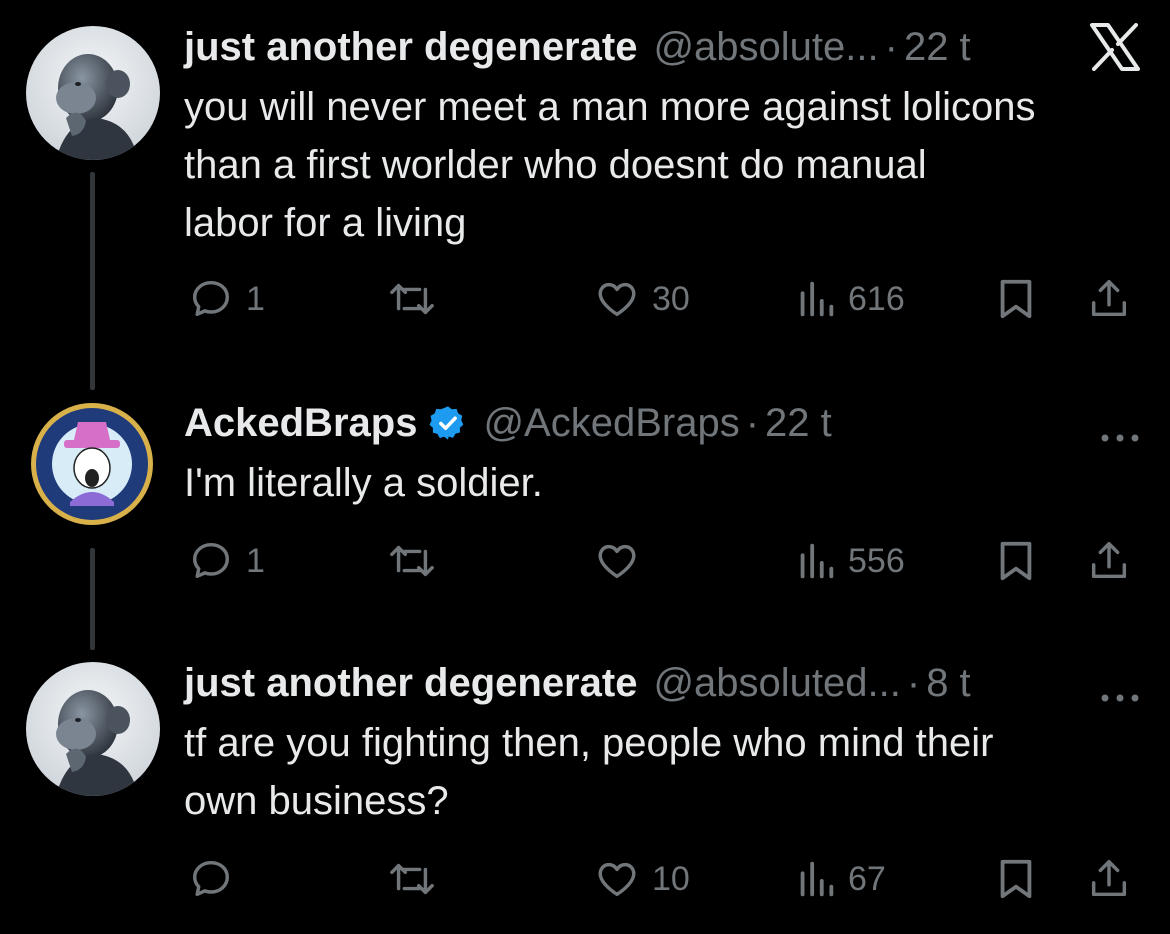  I want to click on like-count: 10, so click(671, 878).